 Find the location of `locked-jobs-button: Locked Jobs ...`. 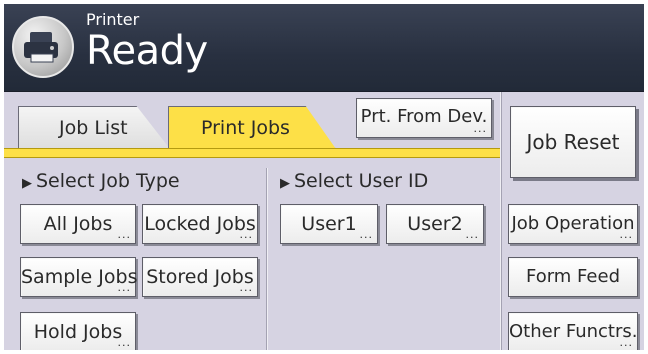

locked-jobs-button: Locked Jobs ... is located at coordinates (200, 224).